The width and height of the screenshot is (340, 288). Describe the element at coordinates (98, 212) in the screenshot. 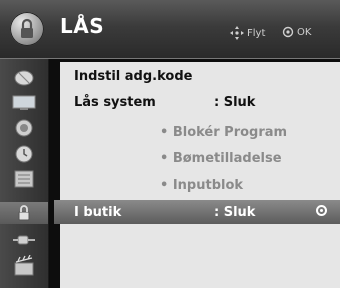

I see `menu-item-label: I butik` at that location.